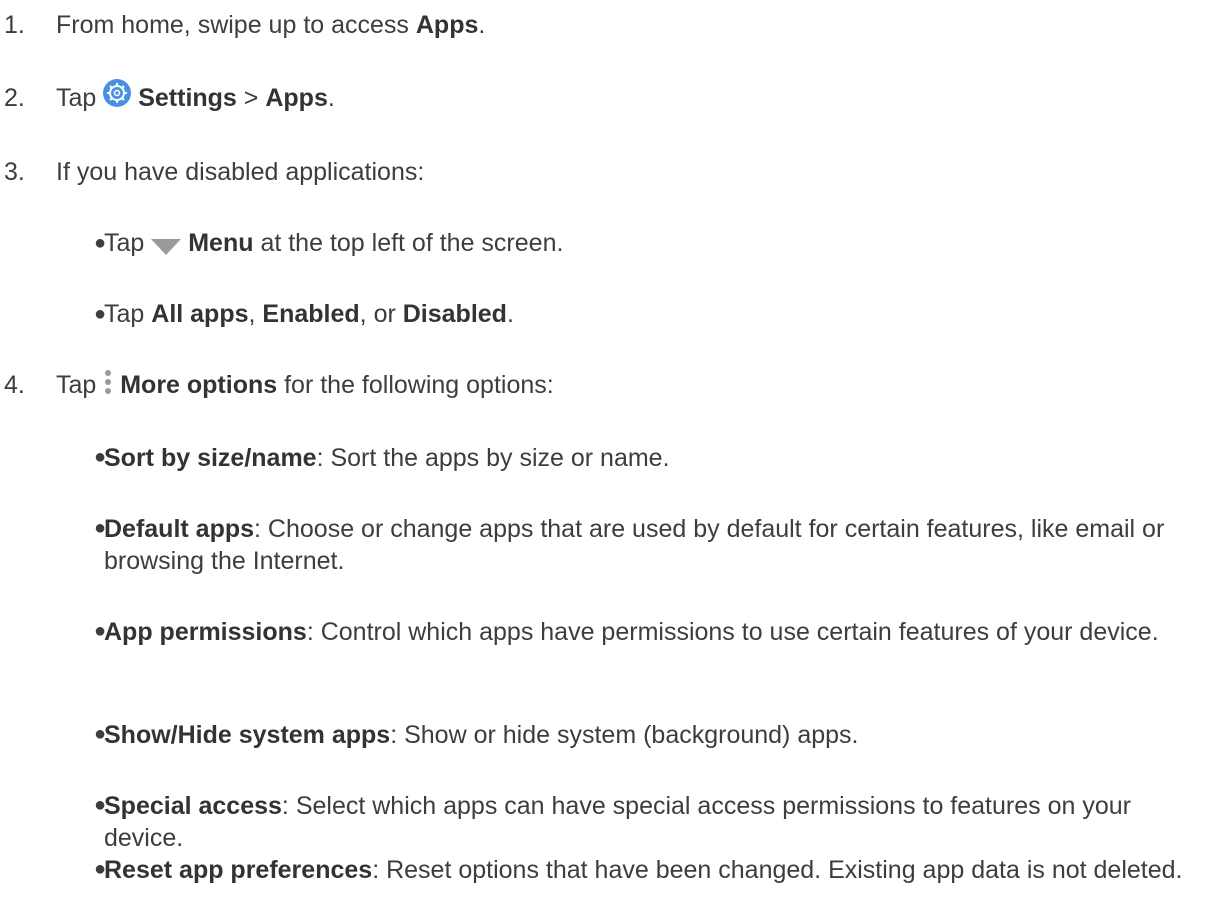 This screenshot has height=902, width=1223. What do you see at coordinates (14, 25) in the screenshot?
I see `step-number: 1.` at bounding box center [14, 25].